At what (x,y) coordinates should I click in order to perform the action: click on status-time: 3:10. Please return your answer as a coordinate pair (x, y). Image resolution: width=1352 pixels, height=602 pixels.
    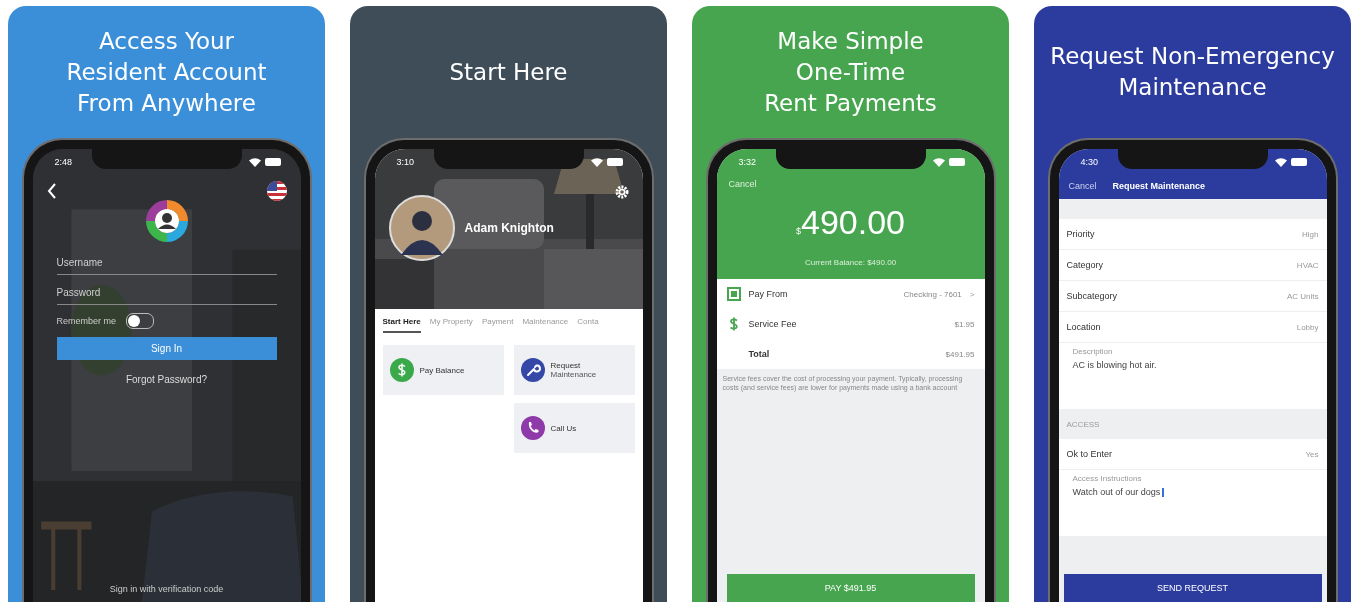
    Looking at the image, I should click on (405, 162).